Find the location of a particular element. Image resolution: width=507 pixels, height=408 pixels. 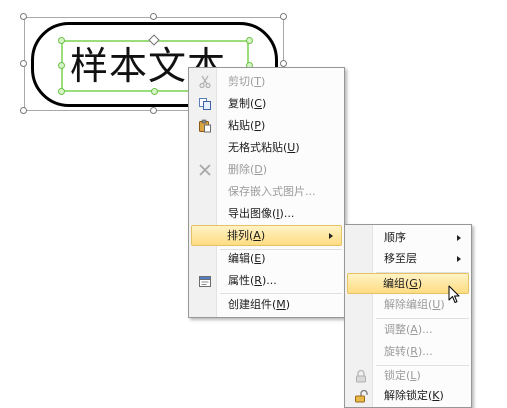

submenu-item-lock: 锁定(L) is located at coordinates (408, 376).